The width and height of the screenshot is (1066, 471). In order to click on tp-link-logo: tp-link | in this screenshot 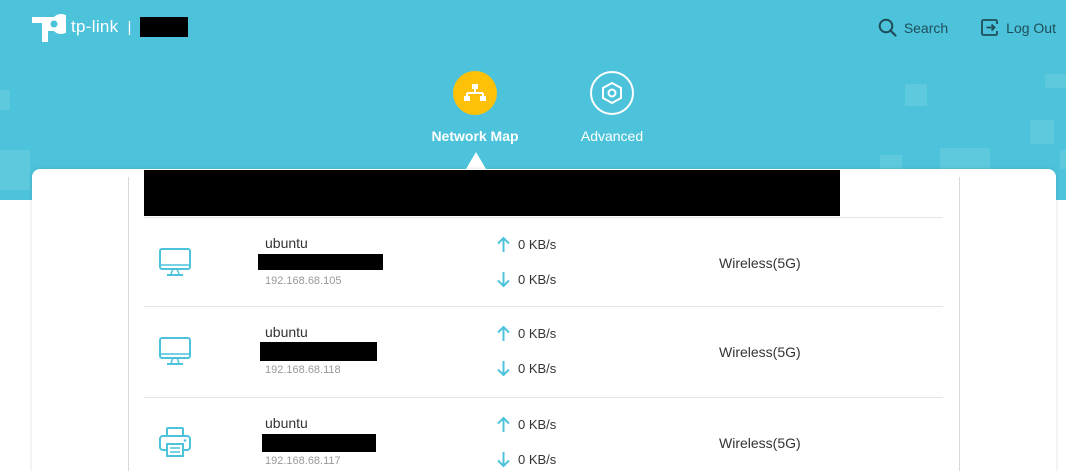, I will do `click(109, 27)`.